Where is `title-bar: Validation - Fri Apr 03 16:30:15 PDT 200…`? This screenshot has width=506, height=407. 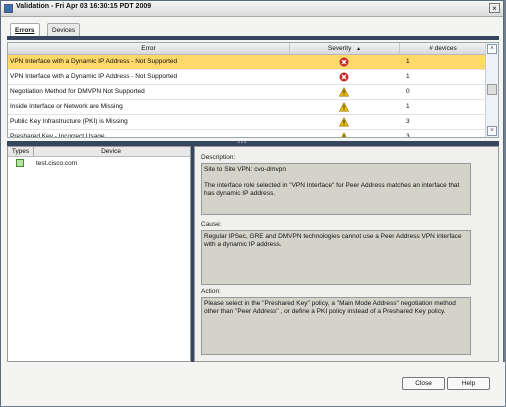
title-bar: Validation - Fri Apr 03 16:30:15 PDT 200… is located at coordinates (252, 9).